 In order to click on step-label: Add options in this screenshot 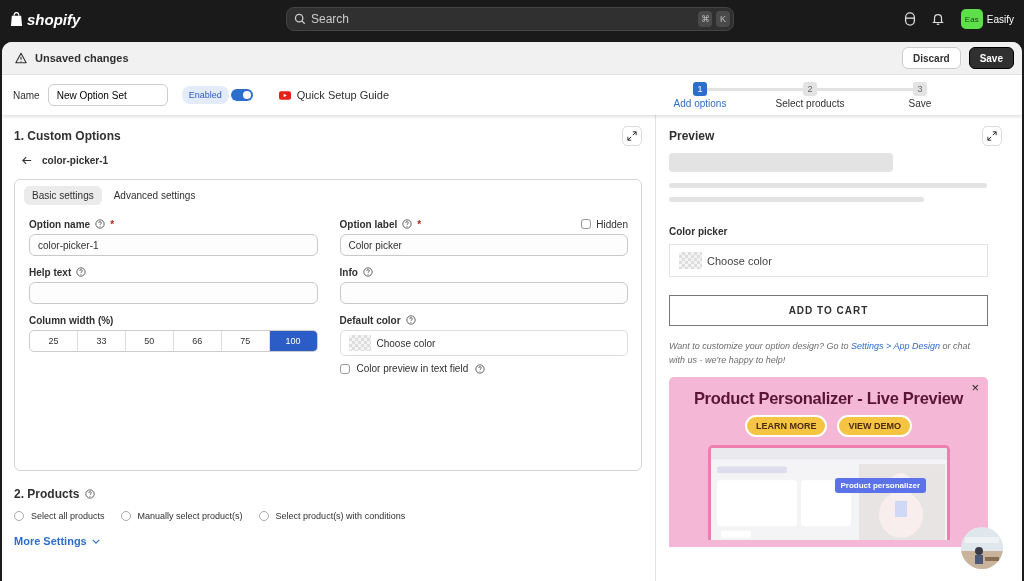, I will do `click(700, 103)`.